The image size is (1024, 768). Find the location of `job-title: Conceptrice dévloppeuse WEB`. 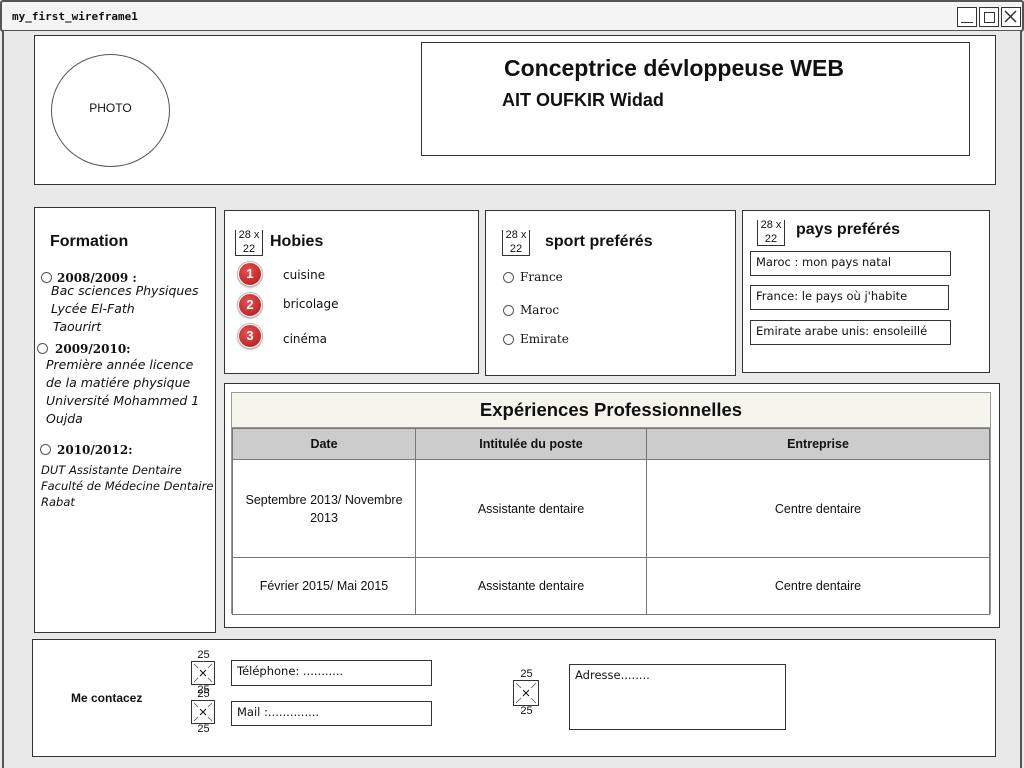

job-title: Conceptrice dévloppeuse WEB is located at coordinates (674, 68).